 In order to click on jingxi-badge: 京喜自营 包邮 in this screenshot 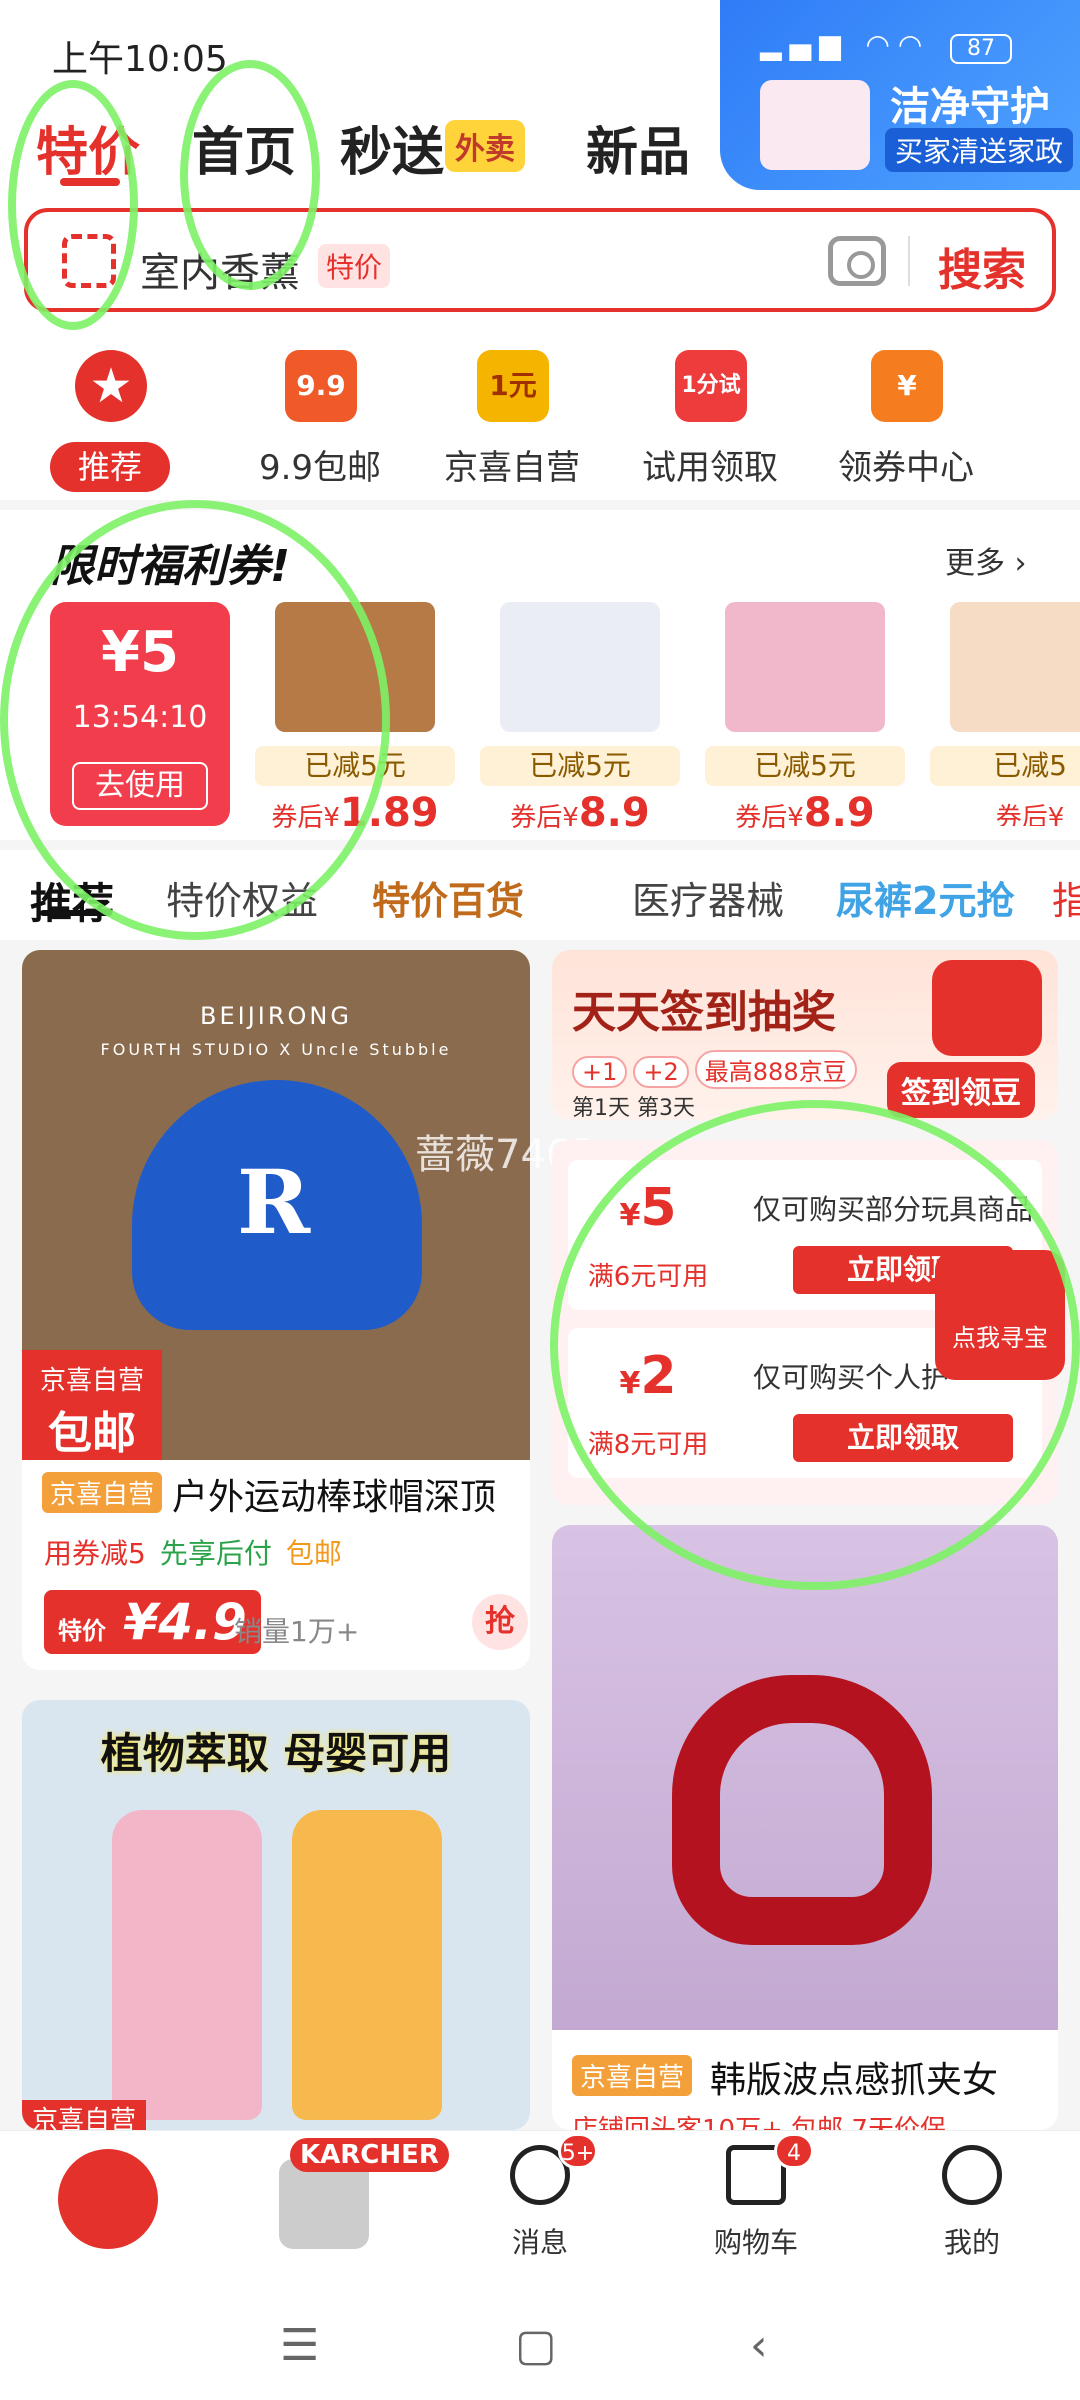, I will do `click(92, 1405)`.